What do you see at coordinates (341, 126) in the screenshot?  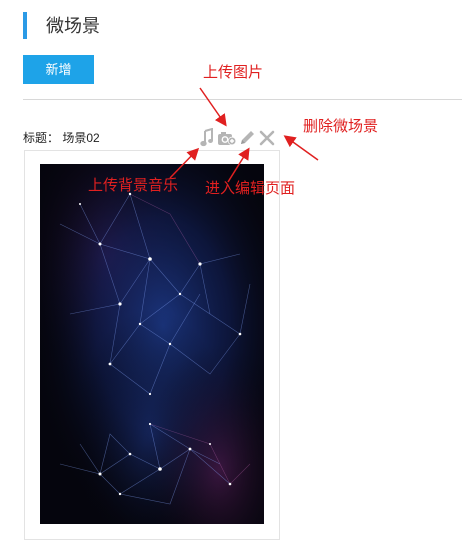 I see `annotation-delete-scene: 删除微场景` at bounding box center [341, 126].